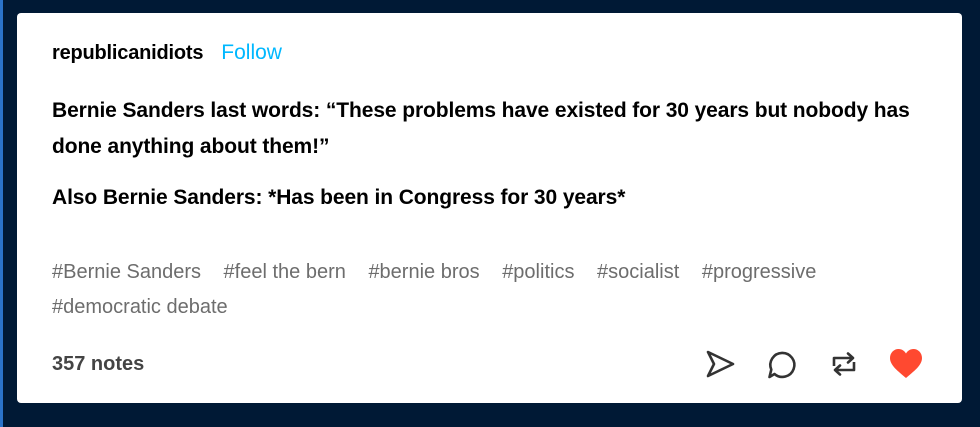 The image size is (980, 427). I want to click on tag-link: #politics, so click(538, 272).